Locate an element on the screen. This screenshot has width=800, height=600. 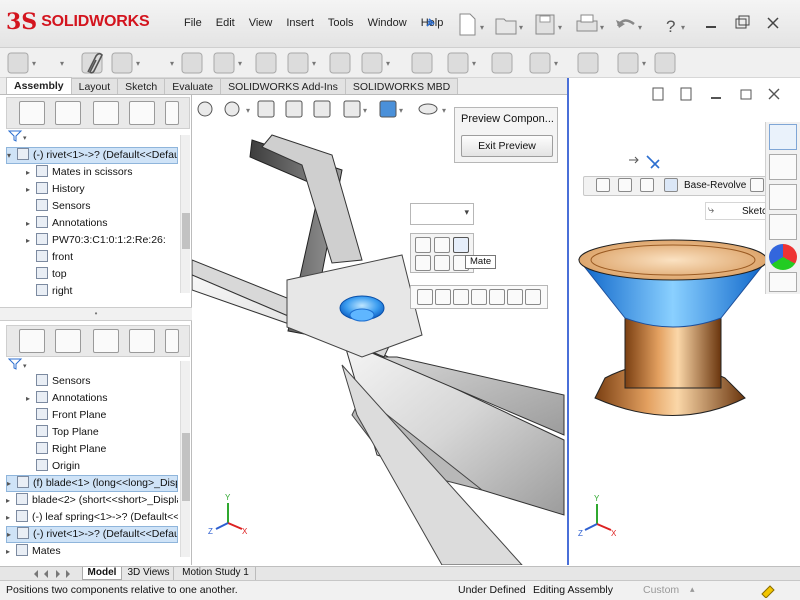
show-hidden-icon is located at coordinates (298, 63).